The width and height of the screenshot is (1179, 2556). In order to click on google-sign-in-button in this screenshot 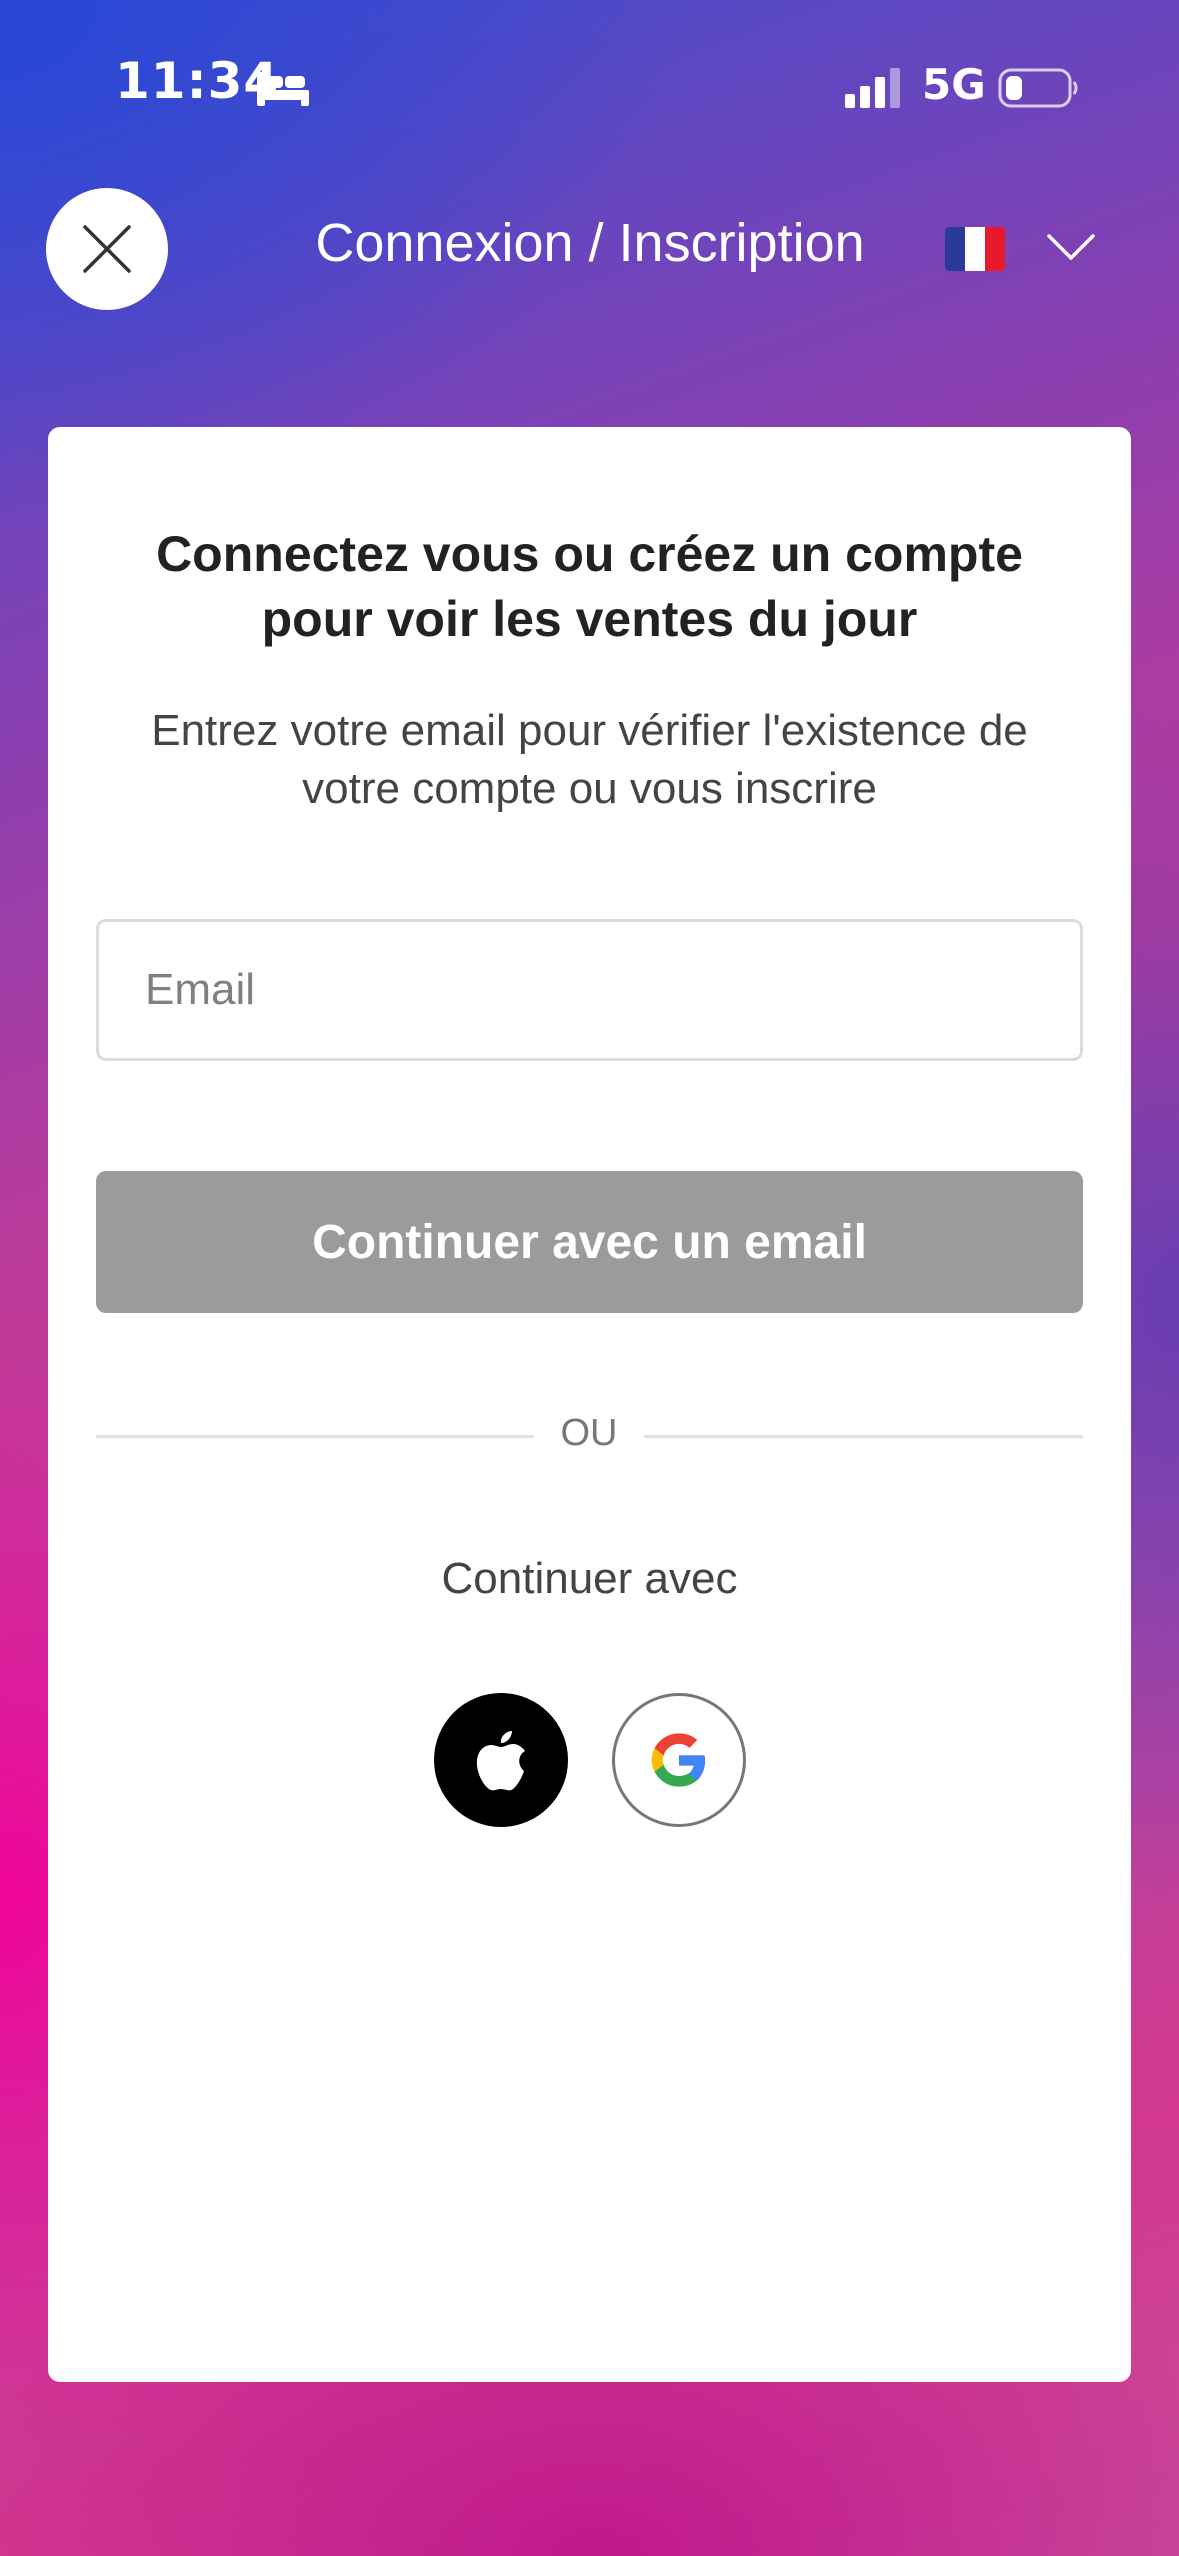, I will do `click(679, 1760)`.